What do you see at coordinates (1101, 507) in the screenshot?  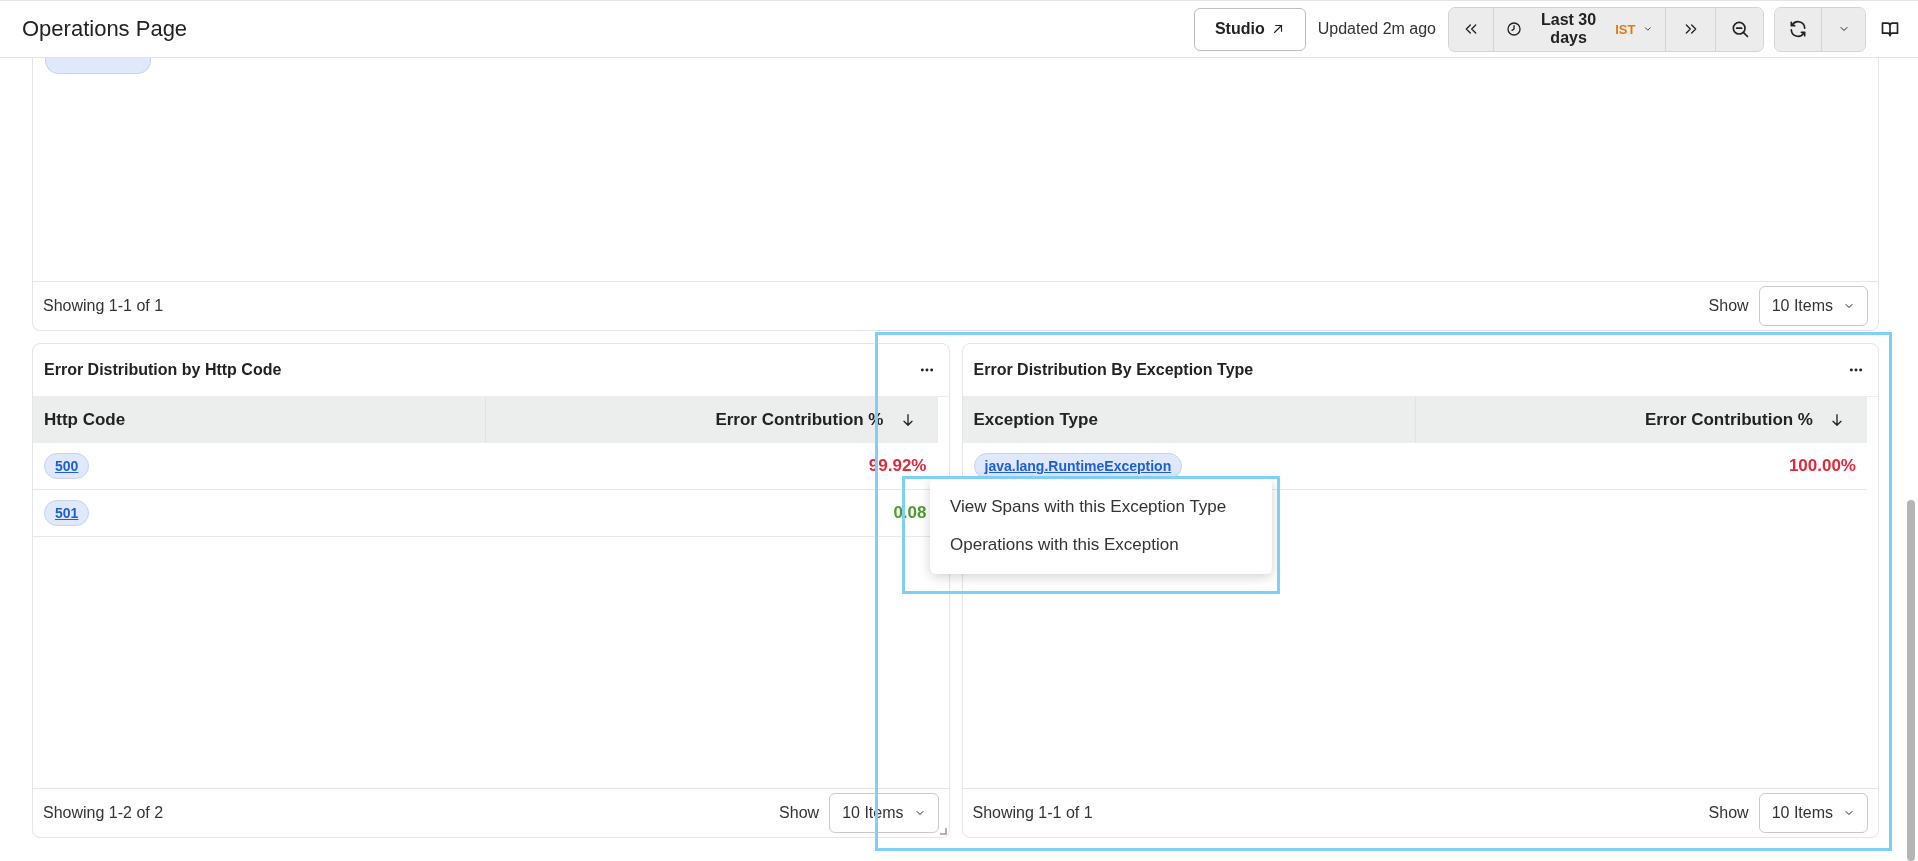 I see `menu-item: View Spans with this Exception Type` at bounding box center [1101, 507].